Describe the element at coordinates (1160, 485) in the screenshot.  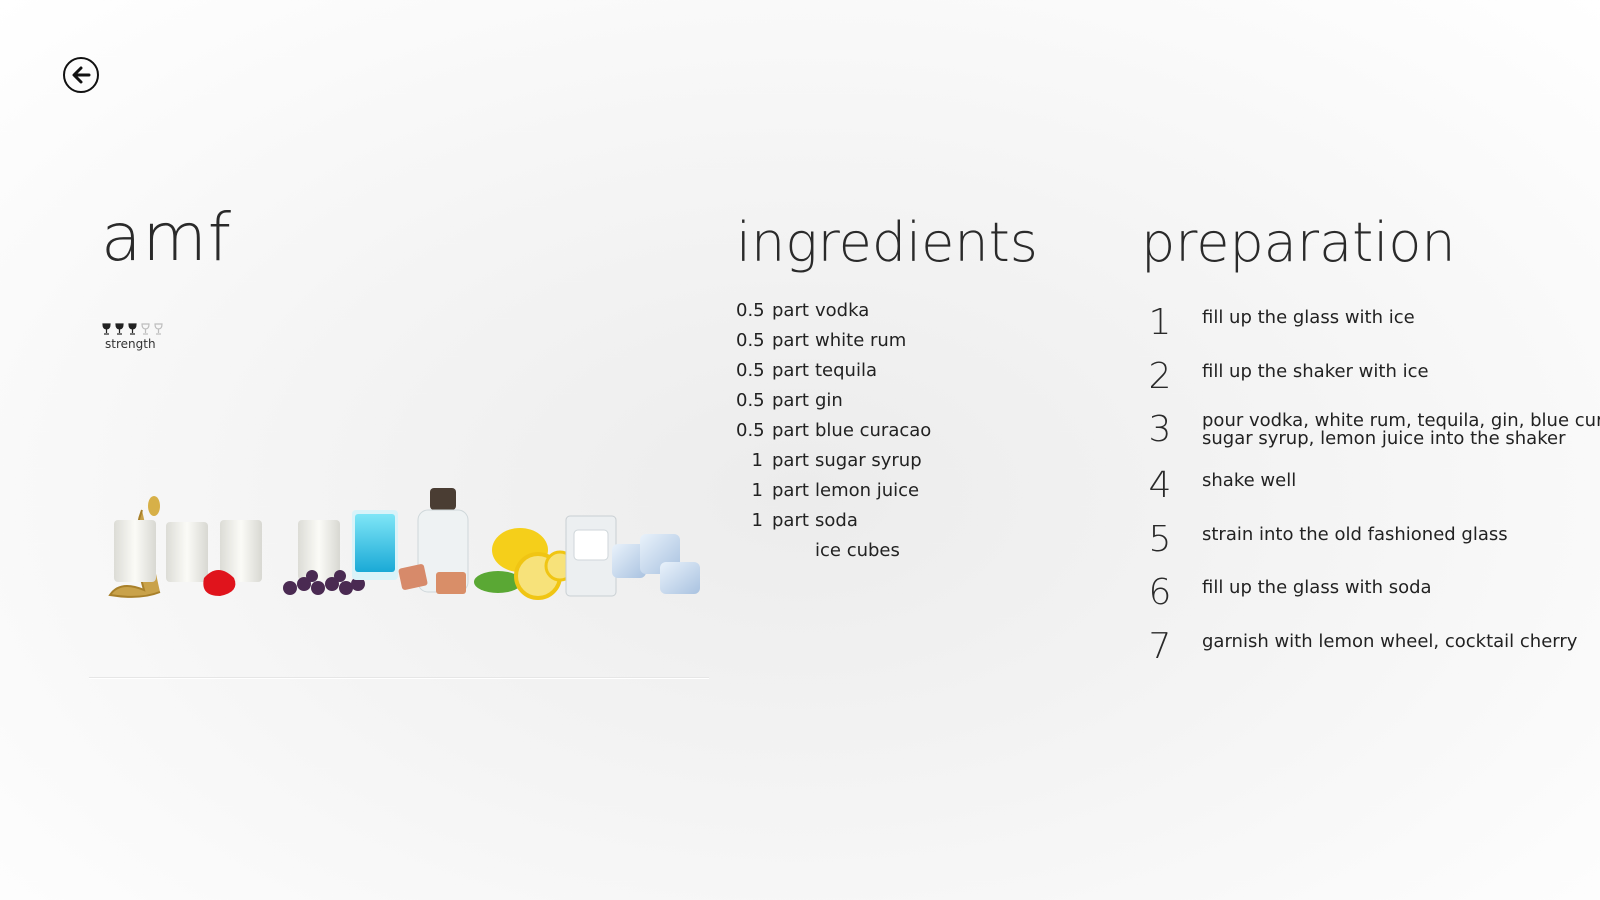
I see `step-number: 4` at that location.